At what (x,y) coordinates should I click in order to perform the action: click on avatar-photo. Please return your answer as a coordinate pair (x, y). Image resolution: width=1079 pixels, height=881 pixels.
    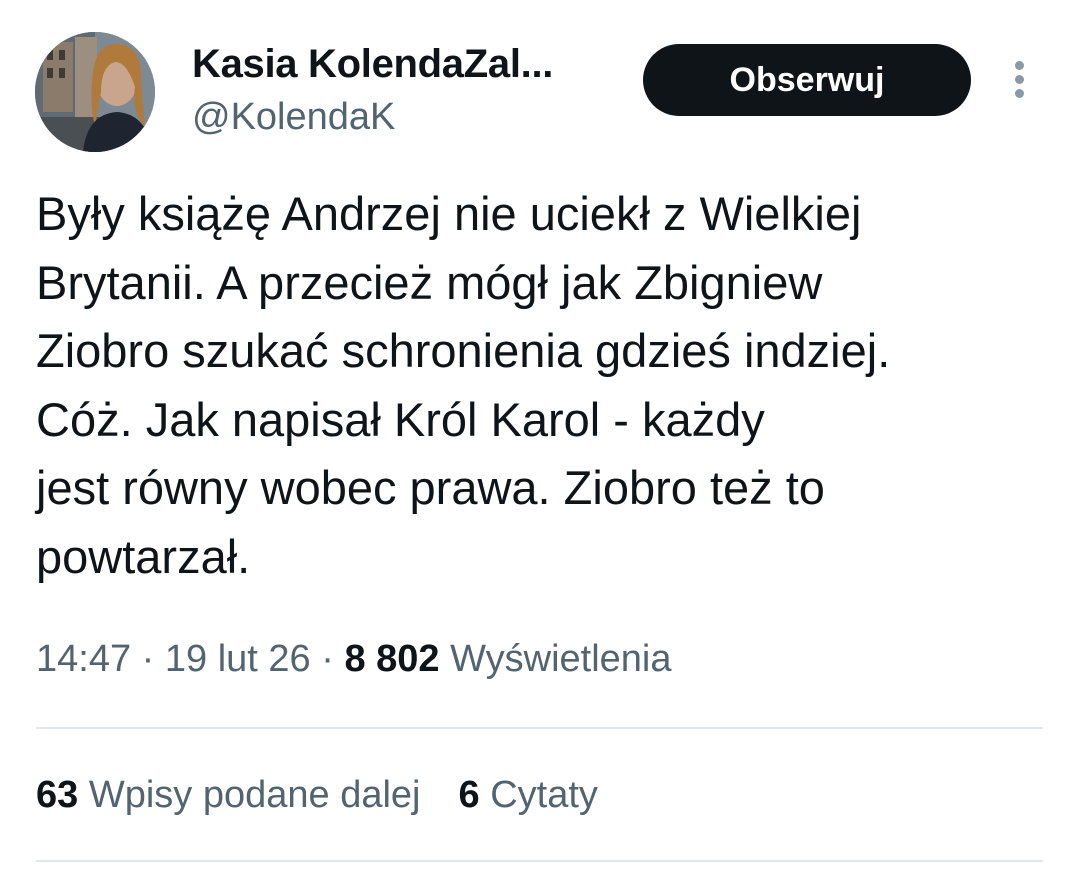
    Looking at the image, I should click on (95, 92).